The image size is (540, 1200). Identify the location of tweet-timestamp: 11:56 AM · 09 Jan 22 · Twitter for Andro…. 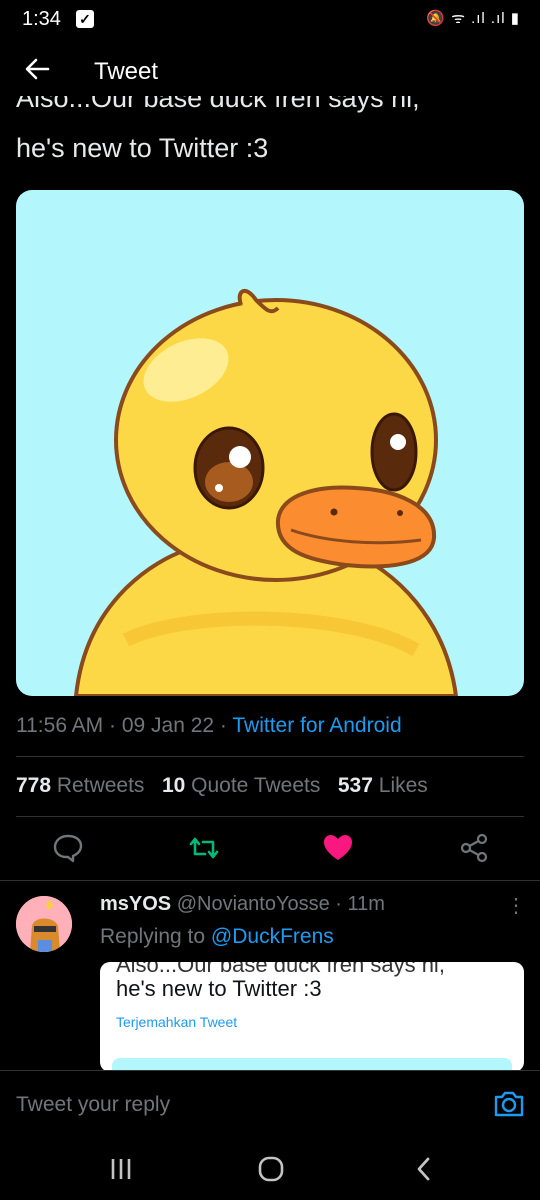
(209, 725).